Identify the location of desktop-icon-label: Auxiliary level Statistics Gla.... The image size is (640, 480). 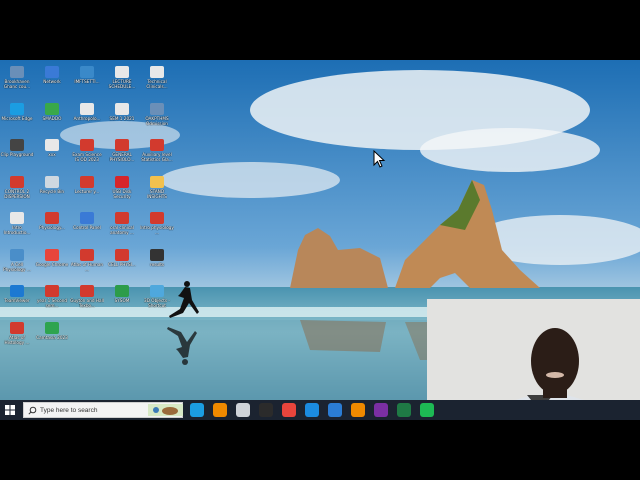
(157, 157).